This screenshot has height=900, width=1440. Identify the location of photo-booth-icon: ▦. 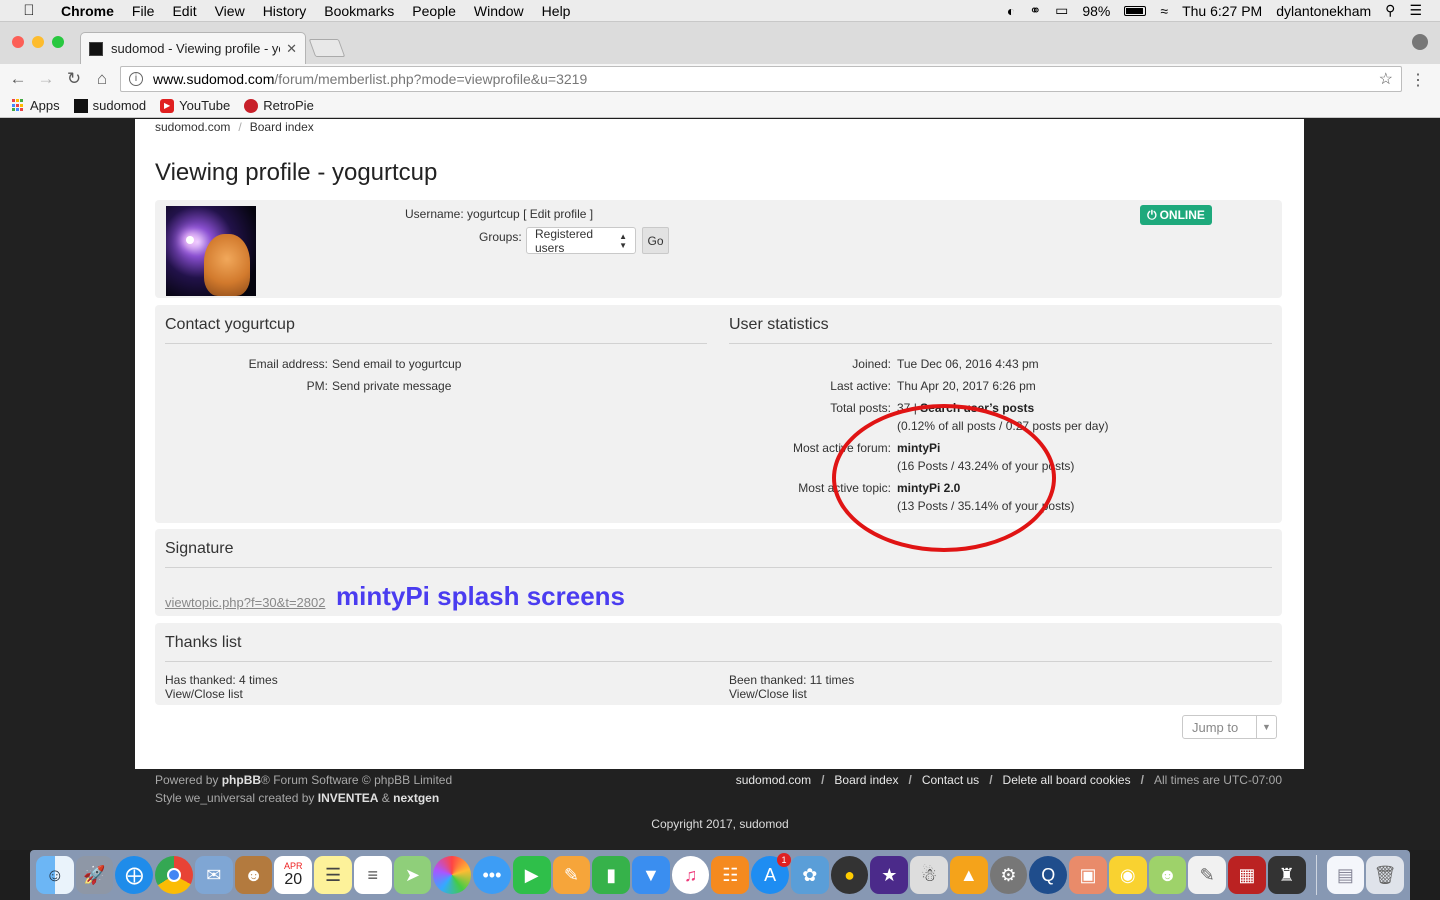
(1247, 875).